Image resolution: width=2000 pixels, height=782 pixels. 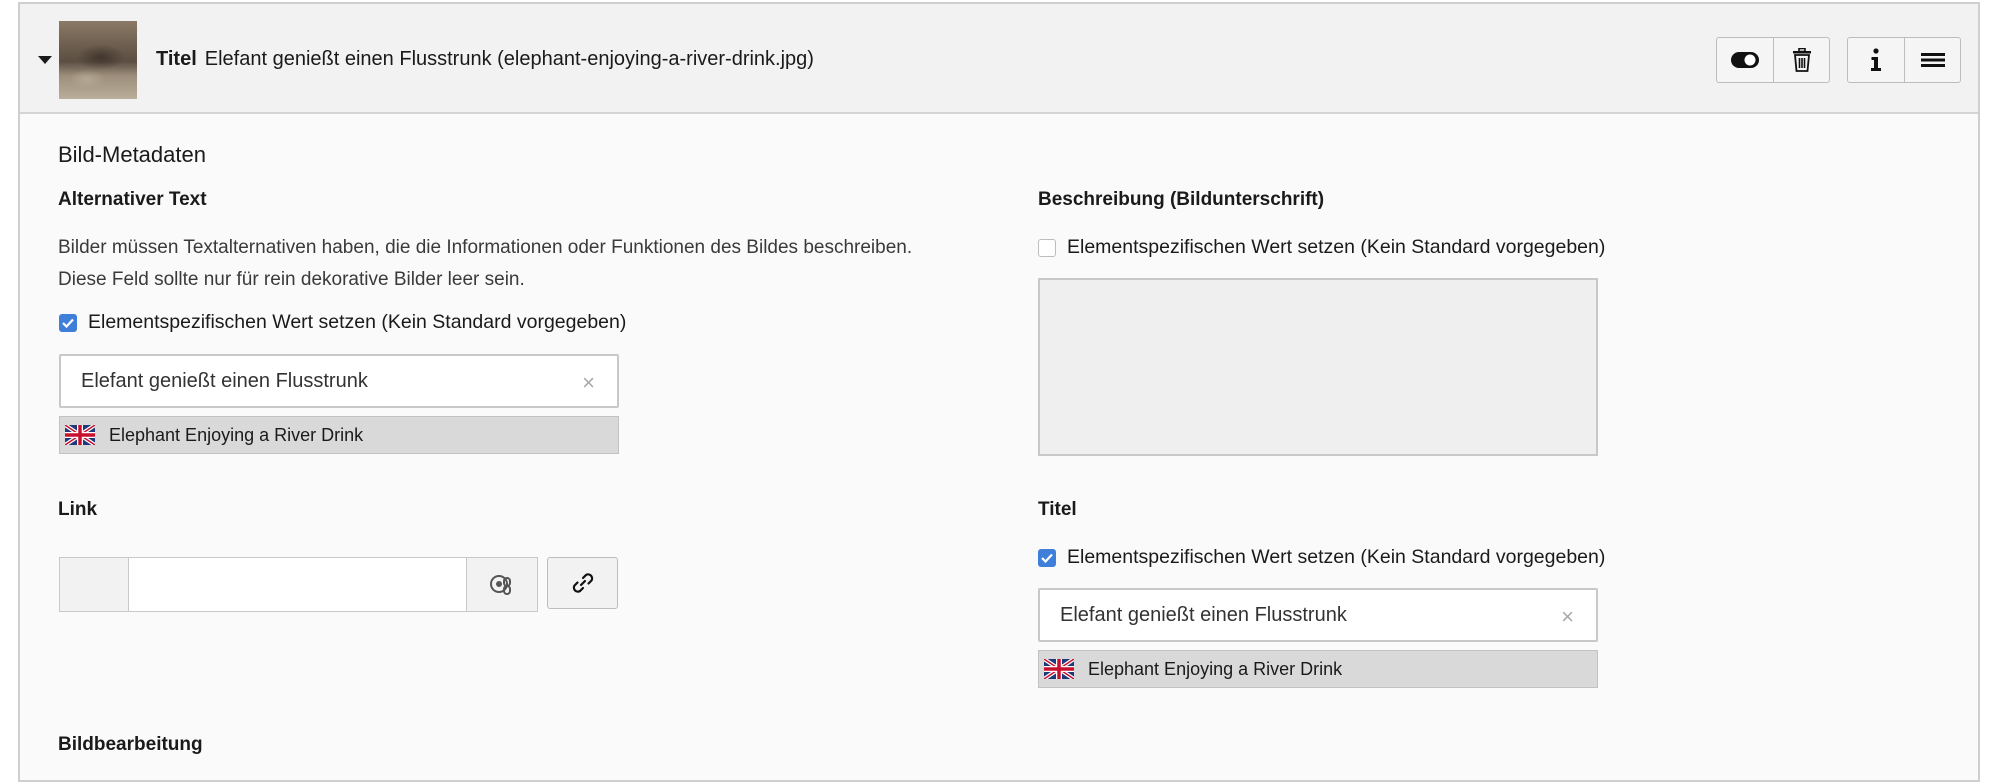 I want to click on link-icon, so click(x=582, y=583).